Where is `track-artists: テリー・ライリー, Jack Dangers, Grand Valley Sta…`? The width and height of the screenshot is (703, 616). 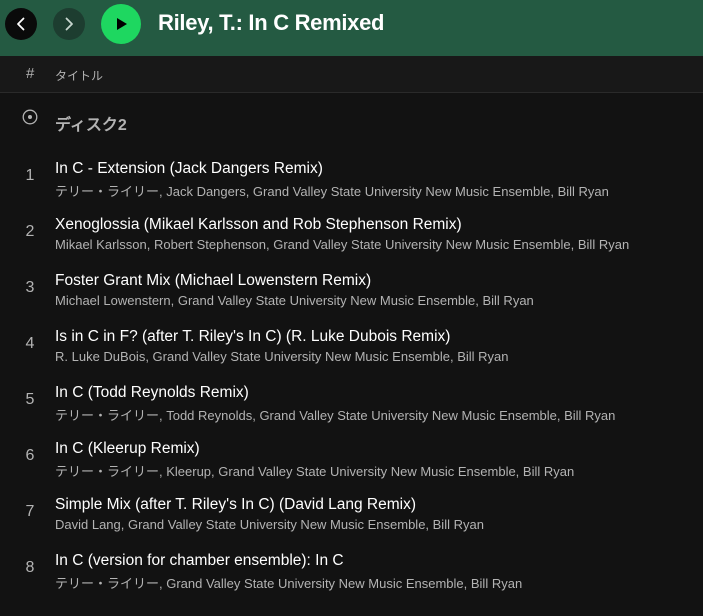
track-artists: テリー・ライリー, Jack Dangers, Grand Valley Sta… is located at coordinates (332, 190).